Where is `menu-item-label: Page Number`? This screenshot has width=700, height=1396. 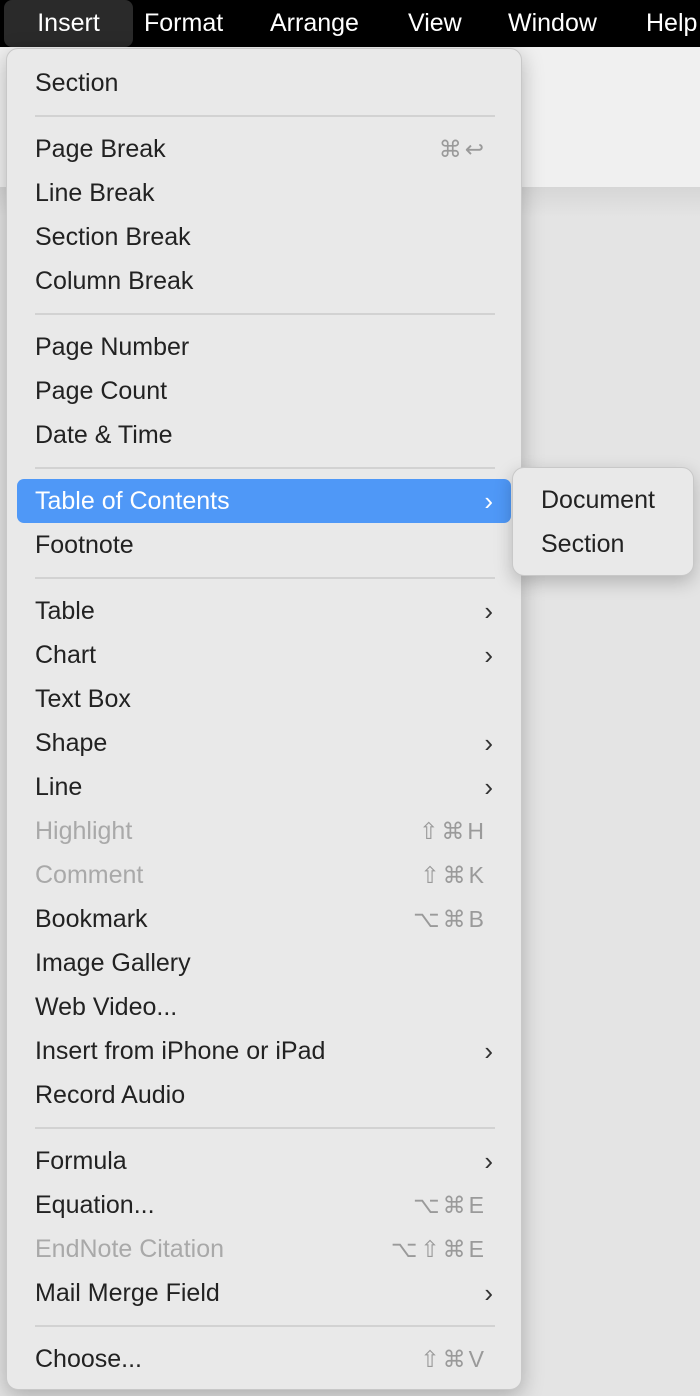
menu-item-label: Page Number is located at coordinates (112, 347).